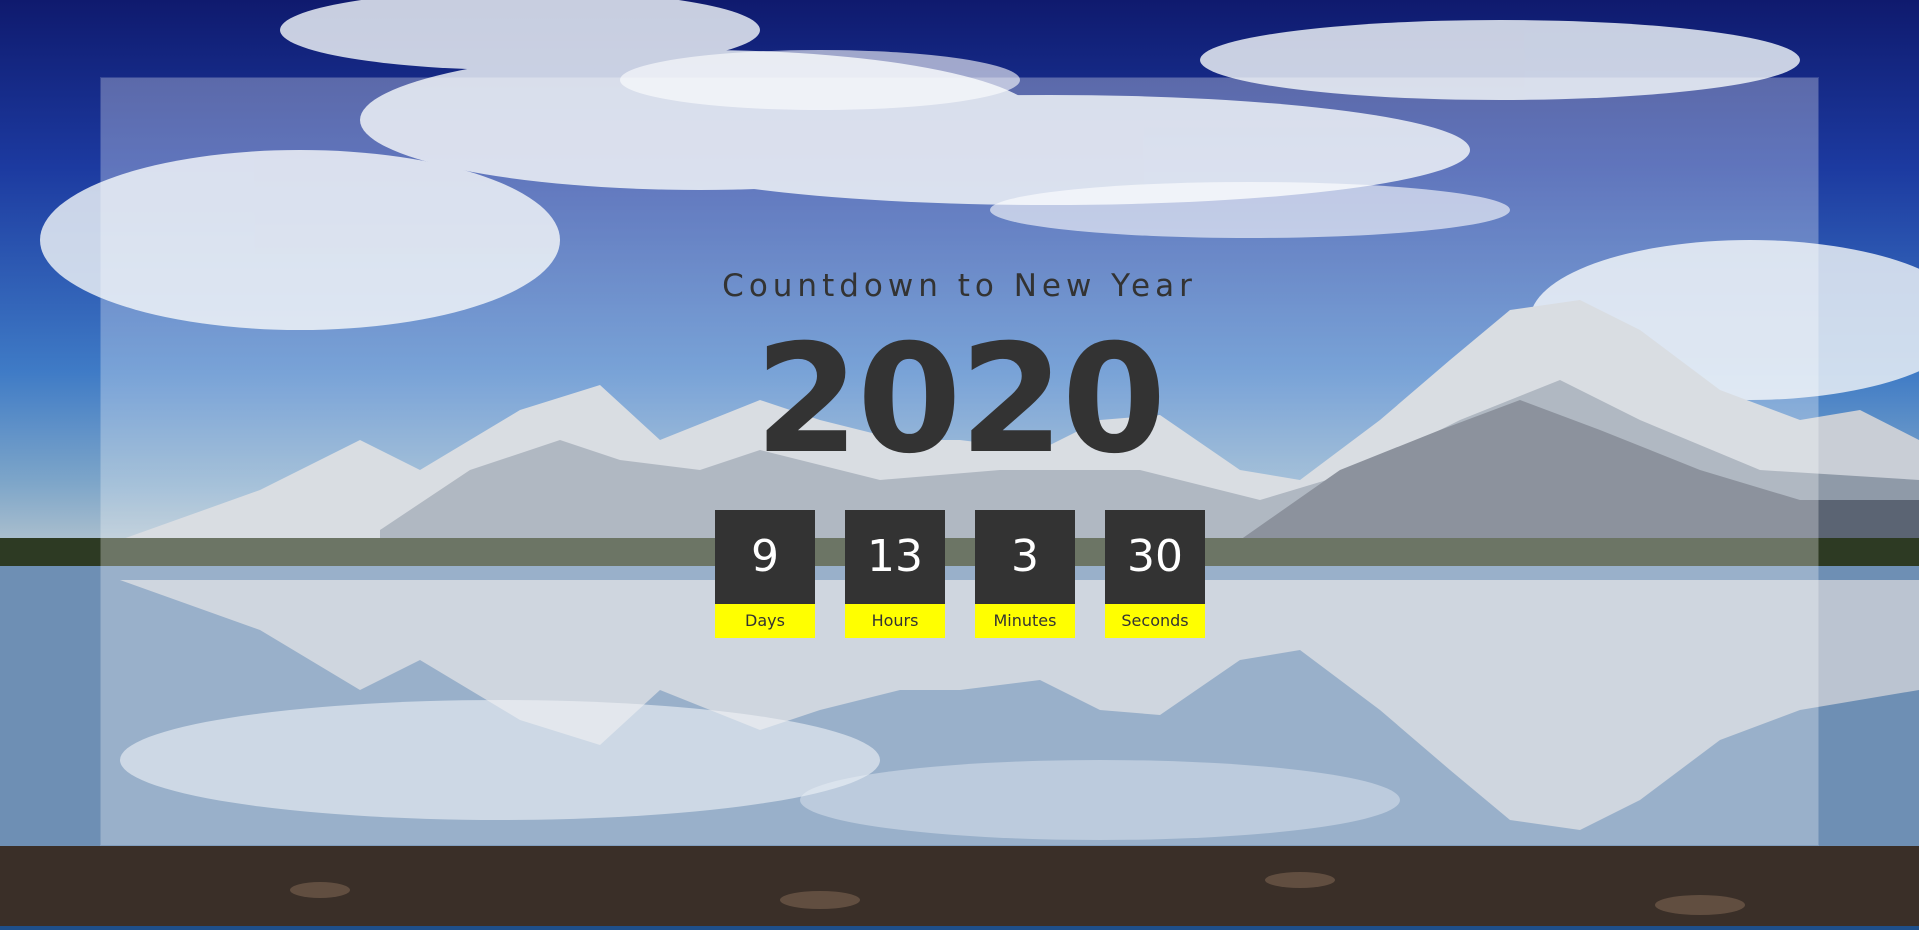  Describe the element at coordinates (765, 557) in the screenshot. I see `days-value: 9` at that location.